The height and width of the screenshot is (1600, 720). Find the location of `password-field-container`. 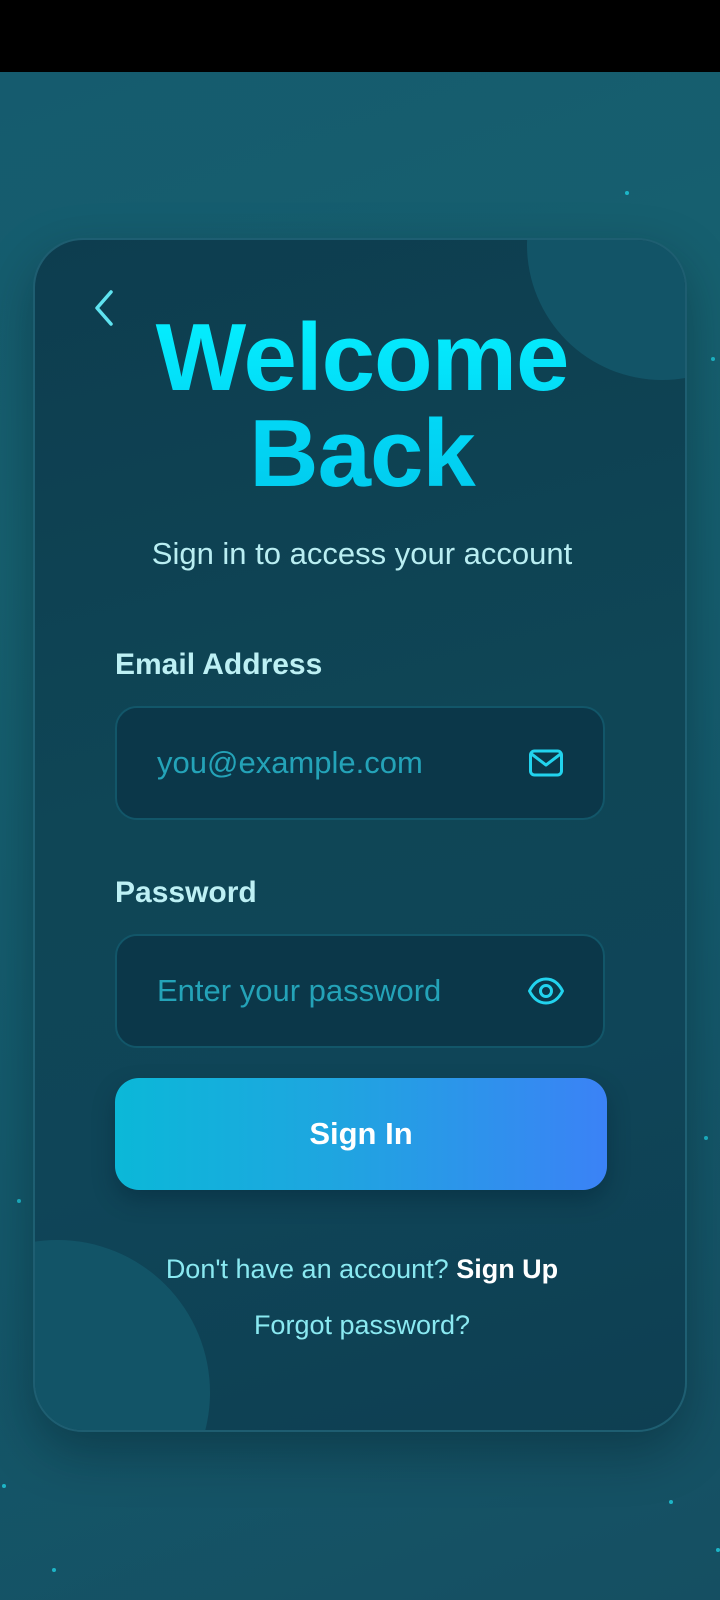

password-field-container is located at coordinates (360, 991).